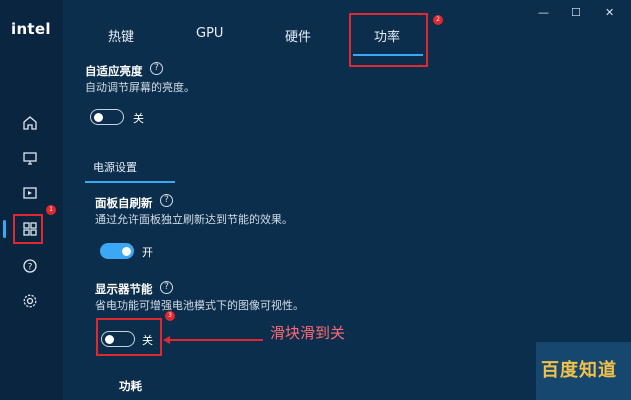 The width and height of the screenshot is (631, 400). Describe the element at coordinates (31, 29) in the screenshot. I see `intel-logo: intel` at that location.